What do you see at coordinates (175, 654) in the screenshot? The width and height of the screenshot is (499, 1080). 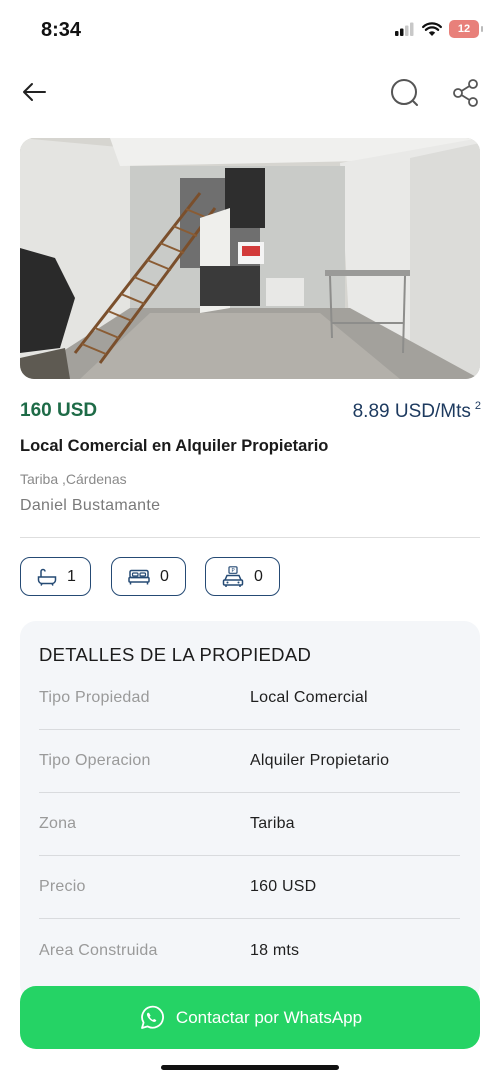 I see `details-title: DETALLES DE LA PROPIEDAD` at bounding box center [175, 654].